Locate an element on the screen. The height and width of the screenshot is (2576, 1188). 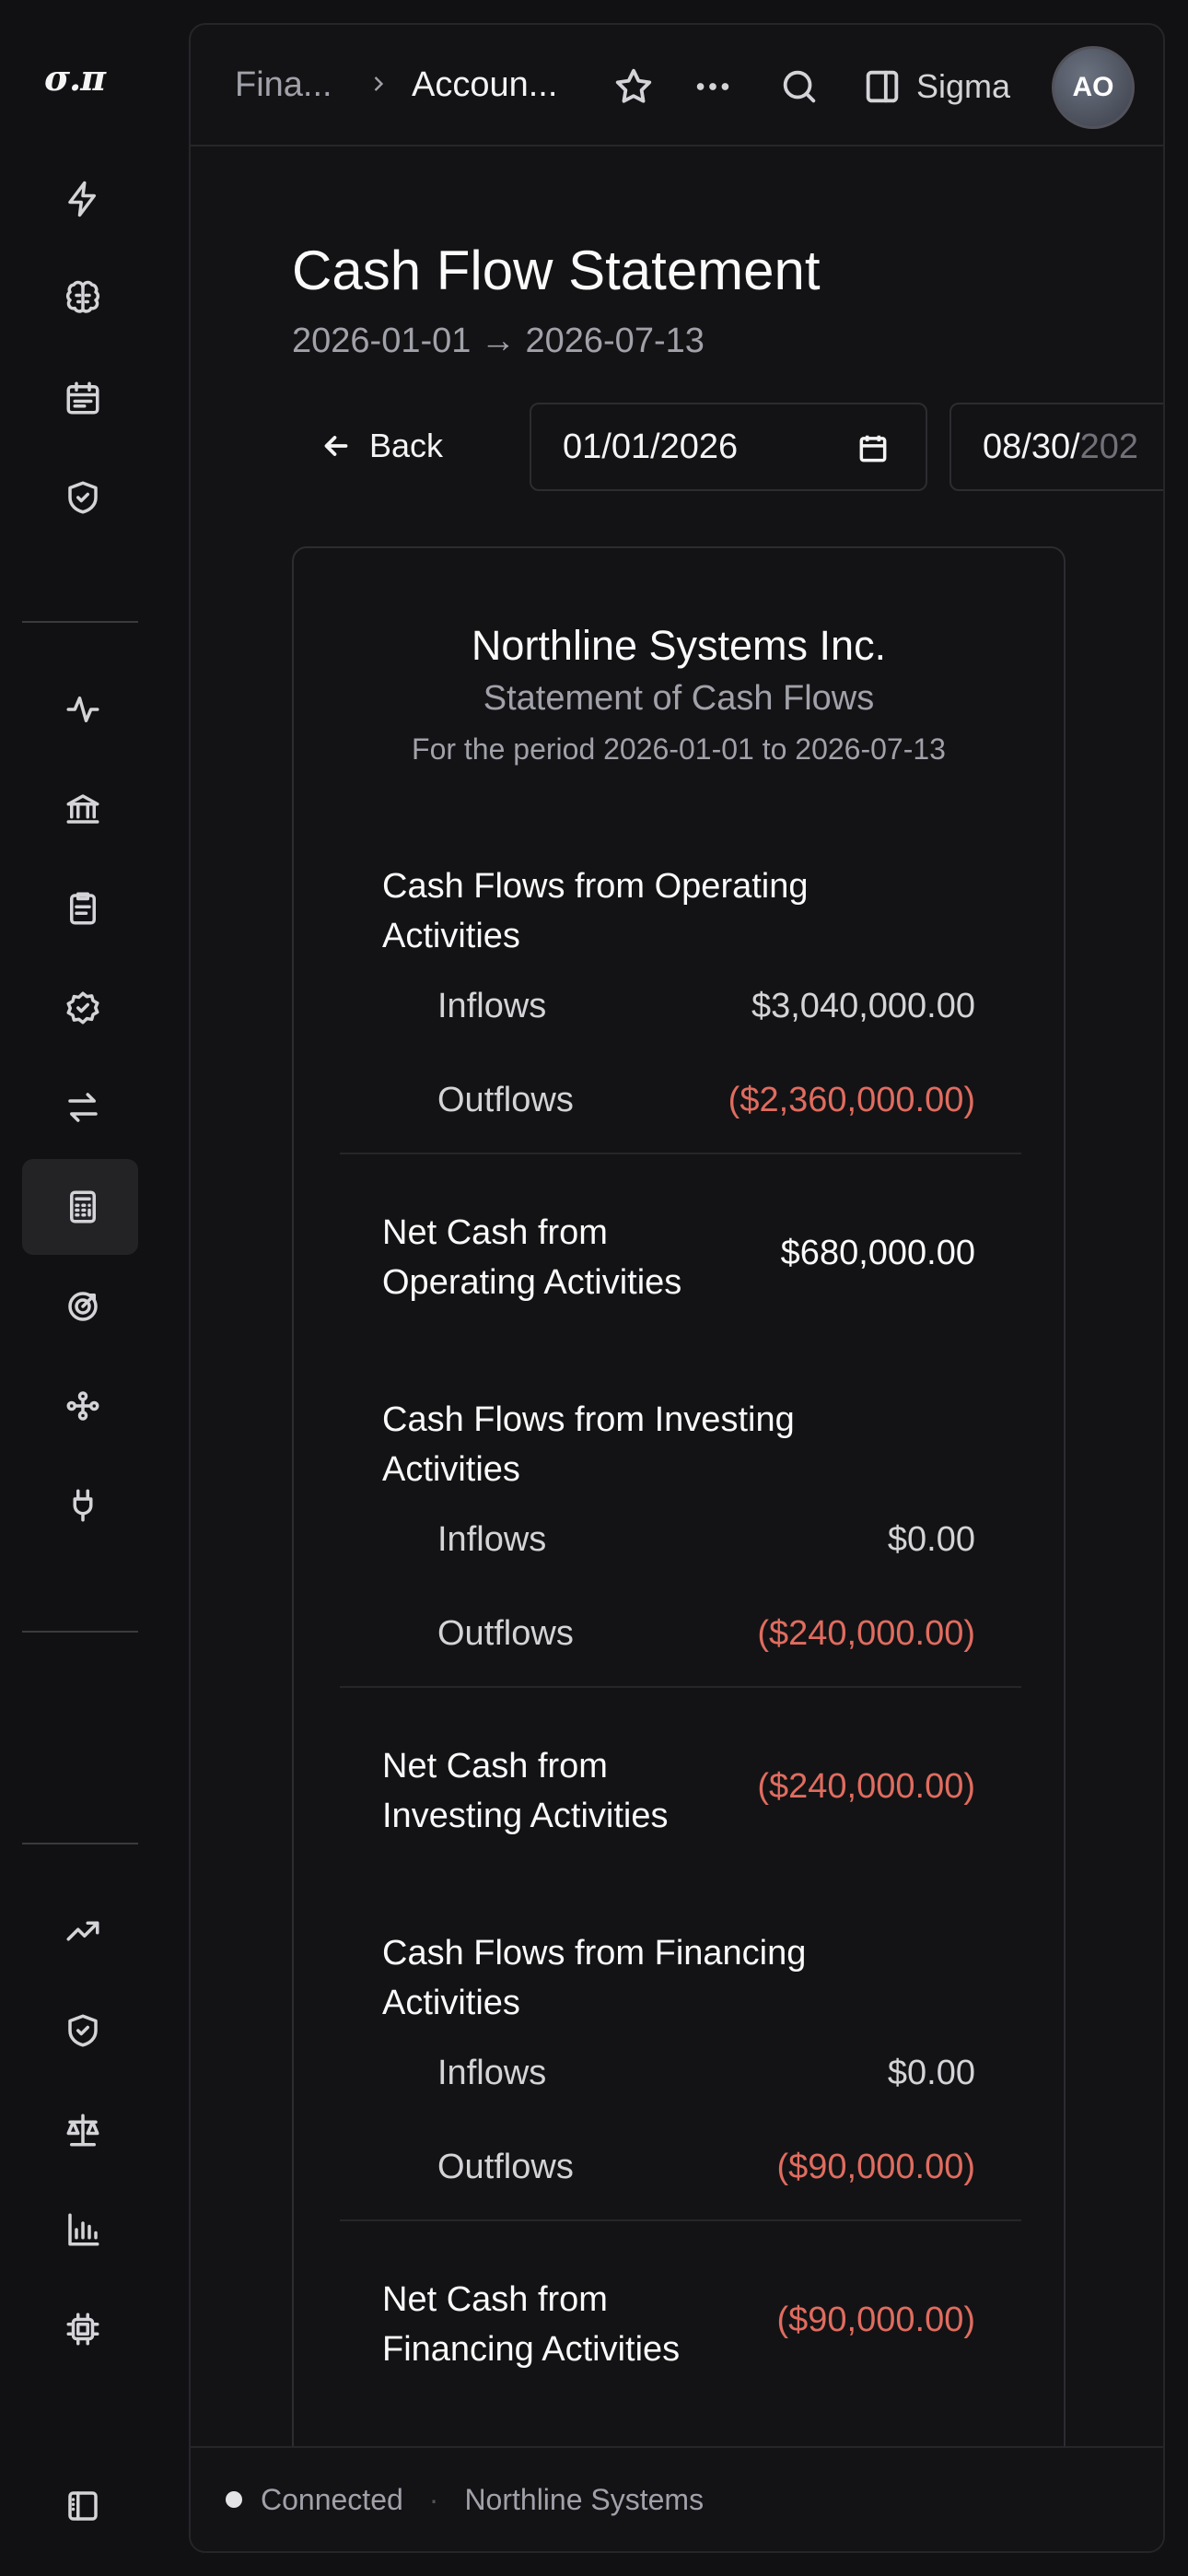
back-button: Back is located at coordinates (381, 446).